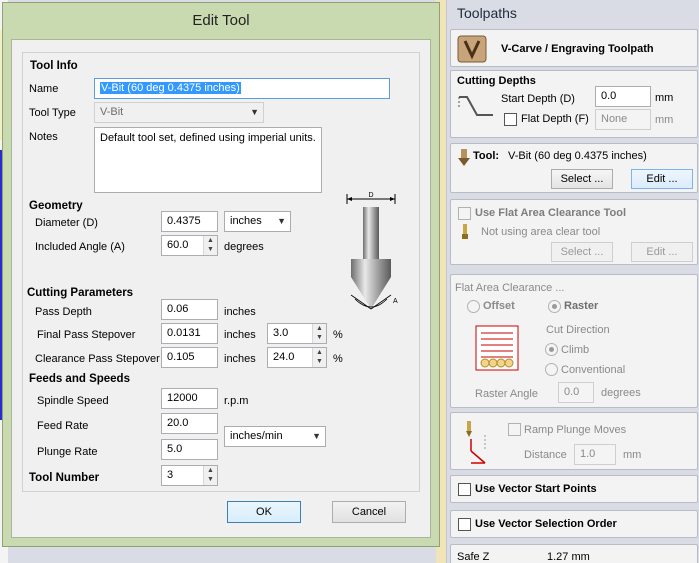 The width and height of the screenshot is (699, 563). What do you see at coordinates (497, 348) in the screenshot?
I see `raster-pattern-icon` at bounding box center [497, 348].